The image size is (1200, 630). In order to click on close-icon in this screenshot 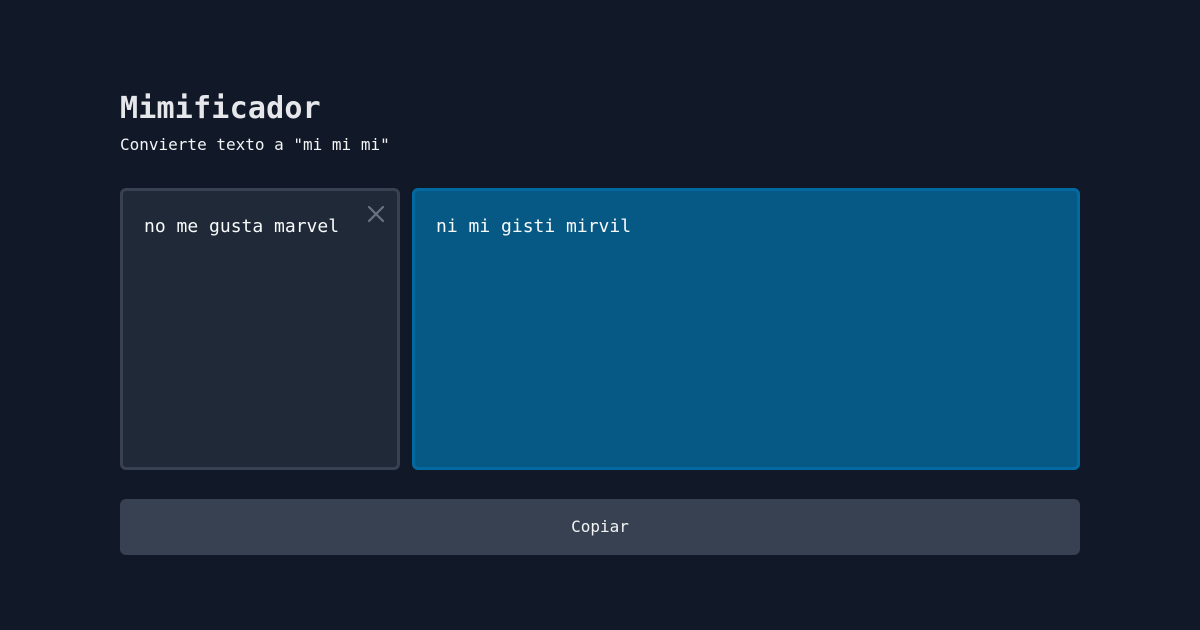, I will do `click(376, 214)`.